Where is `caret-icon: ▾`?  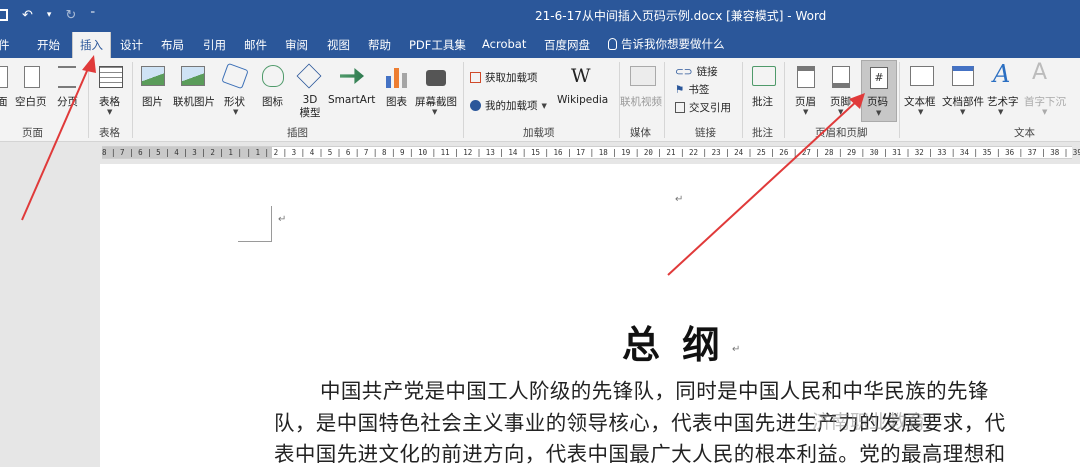 caret-icon: ▾ is located at coordinates (49, 15).